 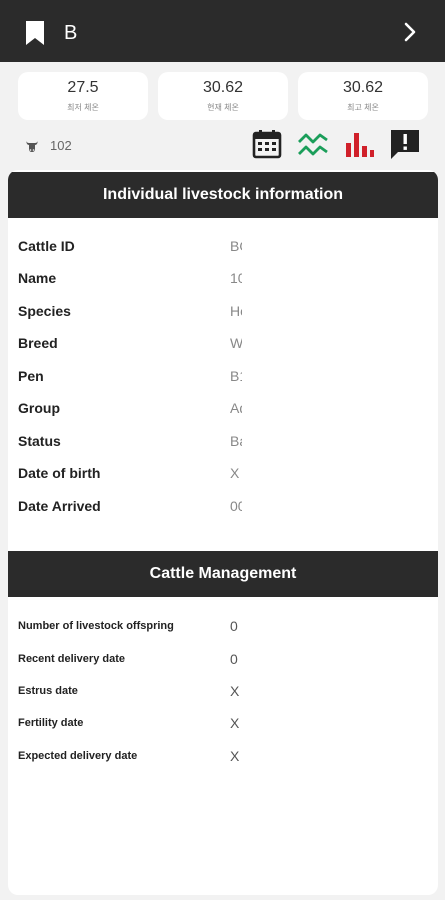 I want to click on info-row-species: Species Ho, so click(x=223, y=311).